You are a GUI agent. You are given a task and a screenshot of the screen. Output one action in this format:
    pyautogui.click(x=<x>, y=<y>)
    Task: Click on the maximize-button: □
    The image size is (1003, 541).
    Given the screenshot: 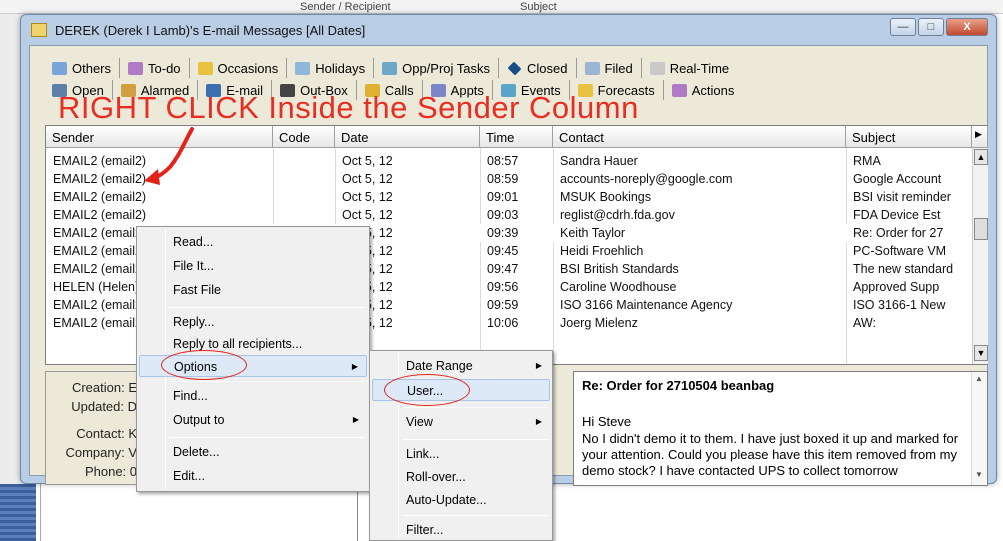 What is the action you would take?
    pyautogui.click(x=931, y=27)
    